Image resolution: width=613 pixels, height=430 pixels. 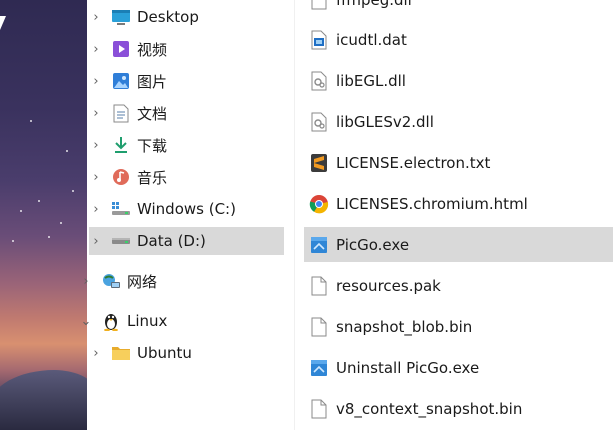 What do you see at coordinates (121, 209) in the screenshot?
I see `windows-drive-icon` at bounding box center [121, 209].